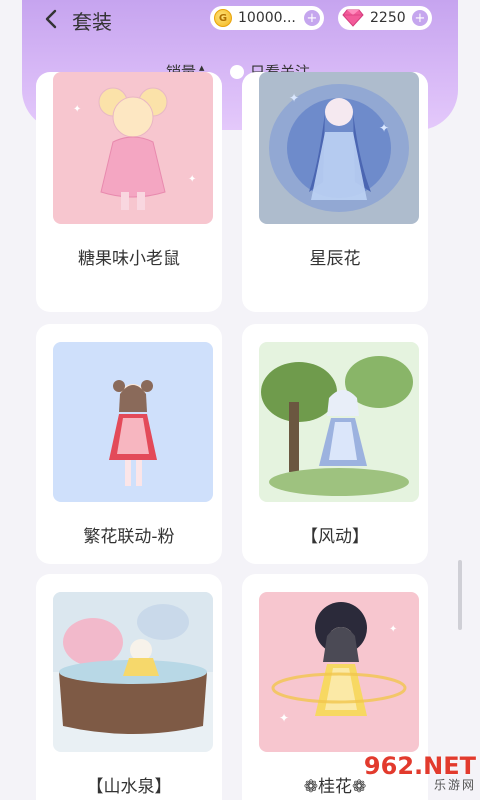 This screenshot has height=800, width=480. I want to click on suit-name: 【风动】, so click(335, 537).